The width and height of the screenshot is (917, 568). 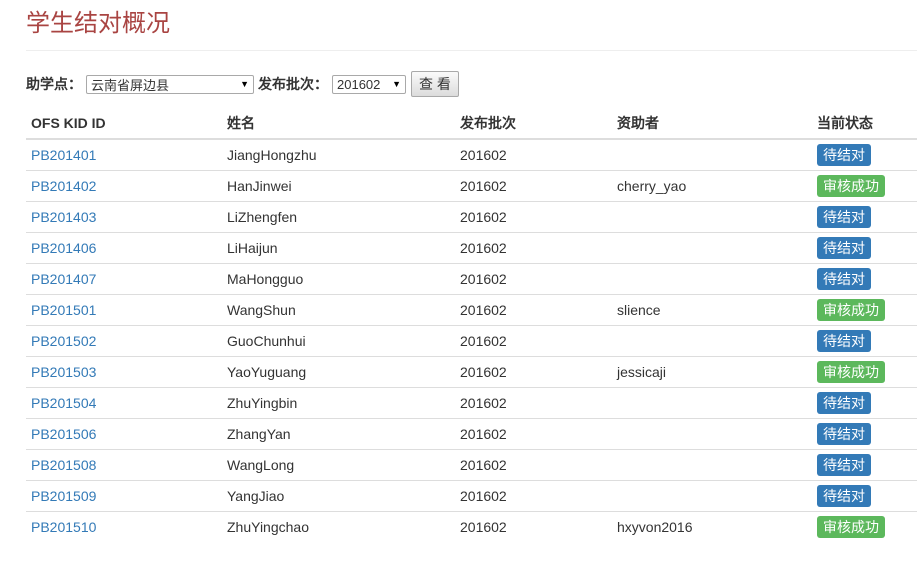 I want to click on batch-select: 201602 ▼, so click(x=369, y=84).